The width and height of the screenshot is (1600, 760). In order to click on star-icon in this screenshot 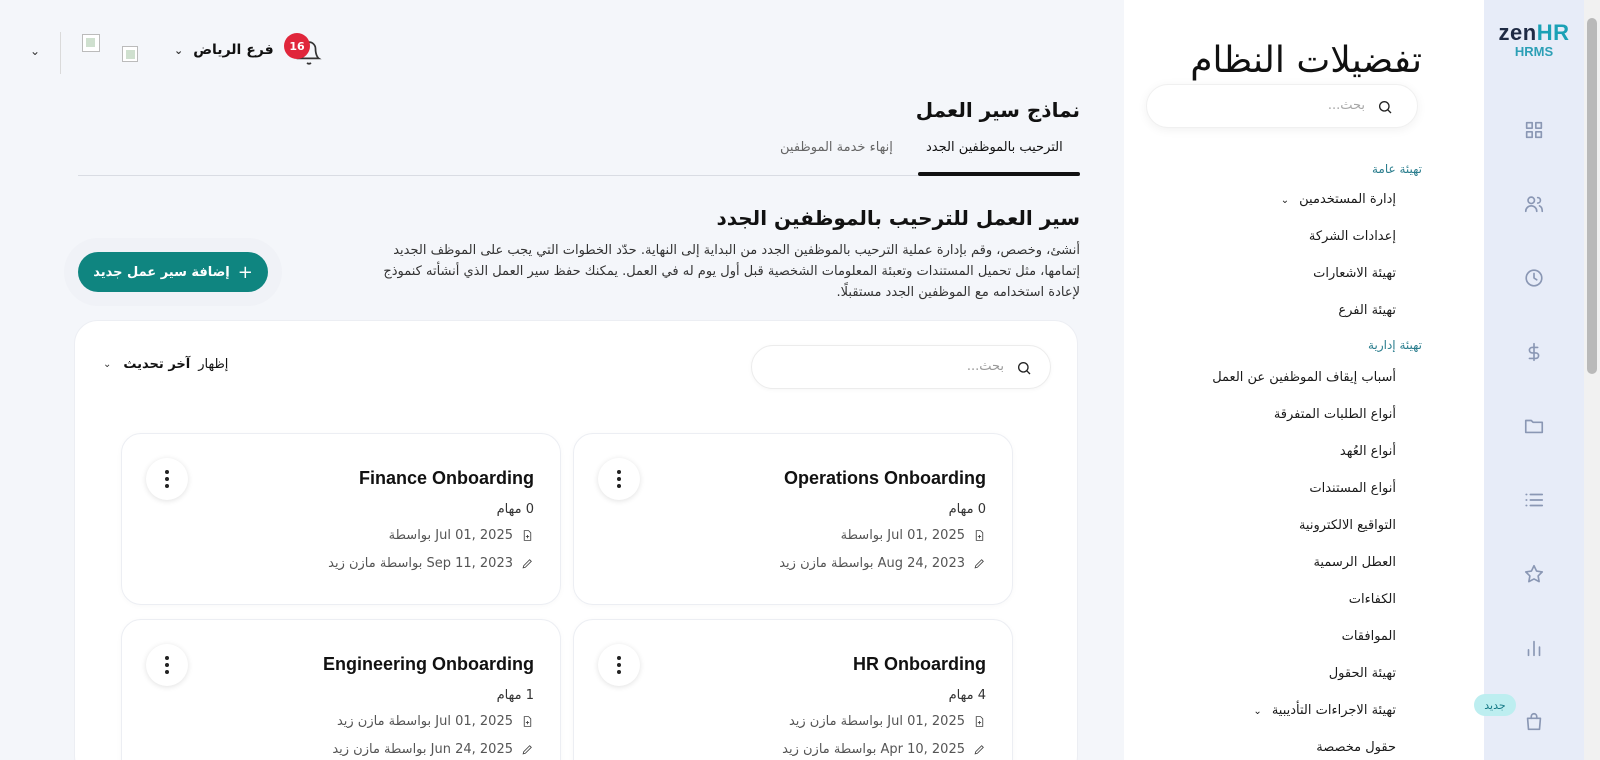, I will do `click(1534, 574)`.